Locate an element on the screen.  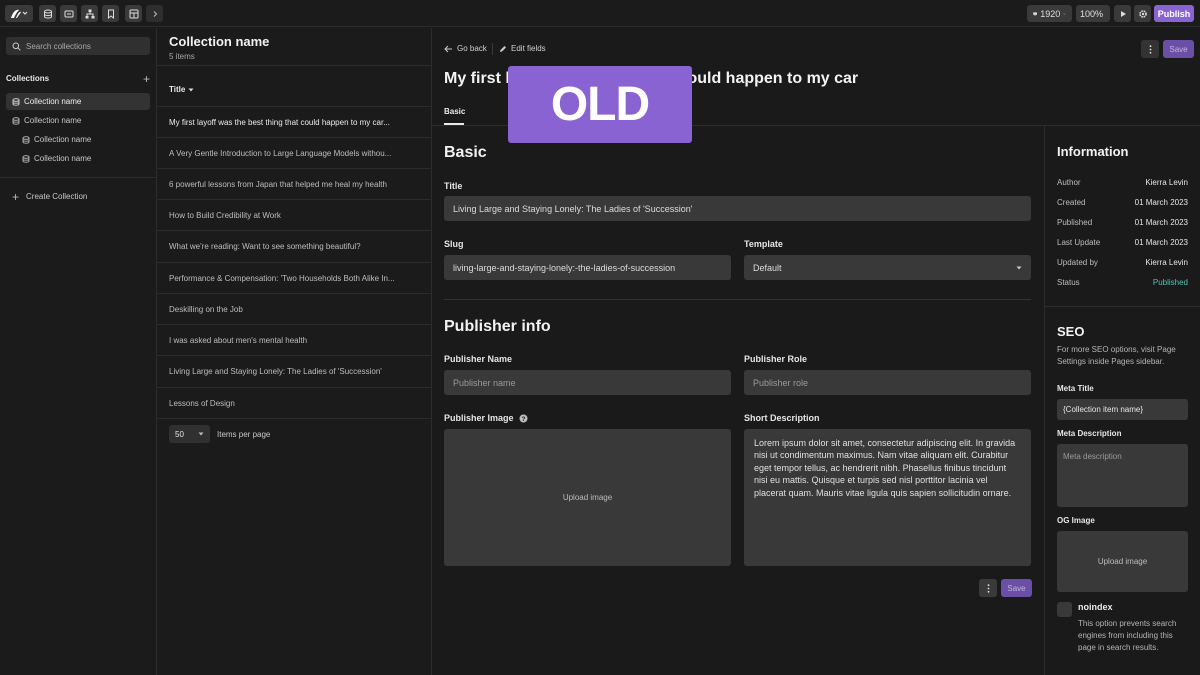
go-back-button: Go back is located at coordinates (465, 48).